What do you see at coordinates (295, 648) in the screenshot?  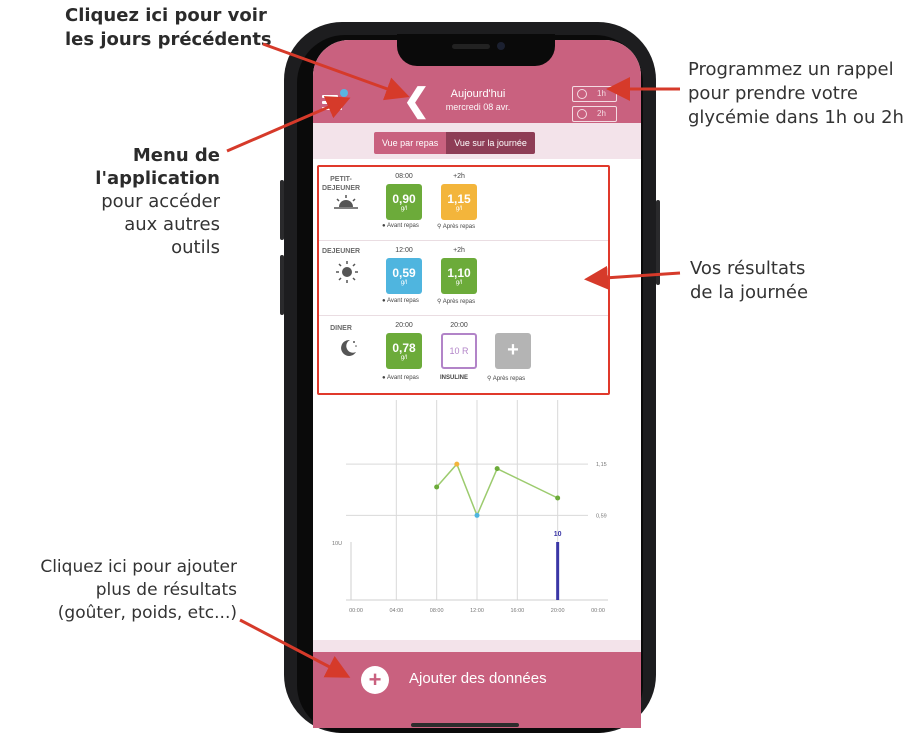 I see `arrow-add-more` at bounding box center [295, 648].